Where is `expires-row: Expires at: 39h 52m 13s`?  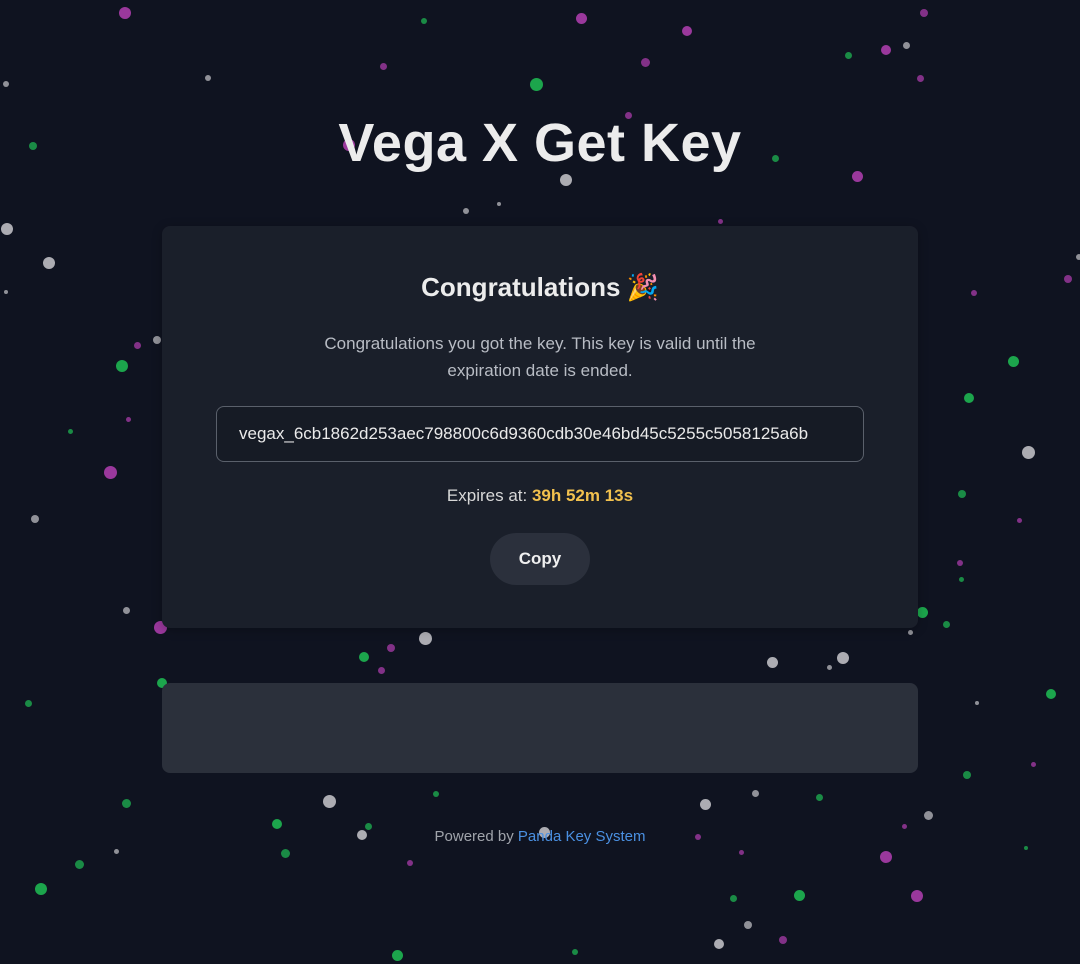
expires-row: Expires at: 39h 52m 13s is located at coordinates (540, 496).